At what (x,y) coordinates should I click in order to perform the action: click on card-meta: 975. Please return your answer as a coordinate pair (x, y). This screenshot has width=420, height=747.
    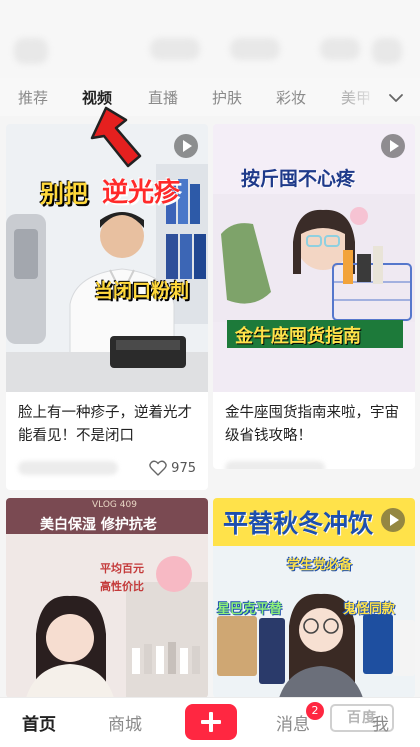
    Looking at the image, I should click on (107, 468).